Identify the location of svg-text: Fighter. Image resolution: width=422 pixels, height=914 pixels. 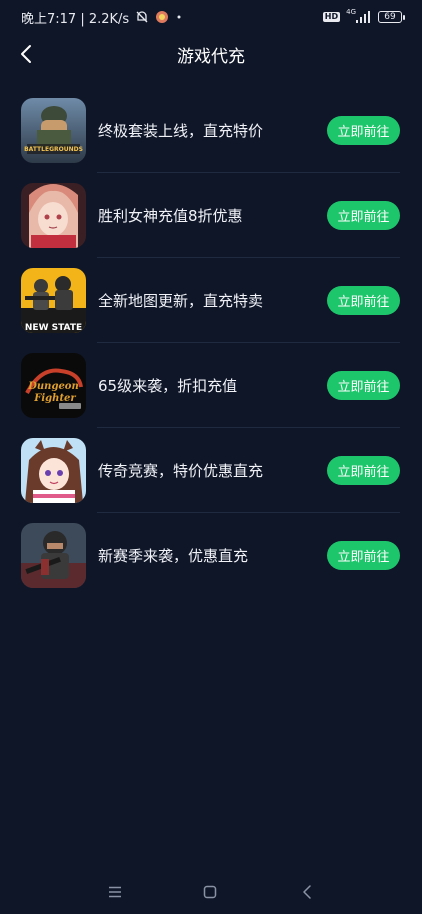
(54, 398).